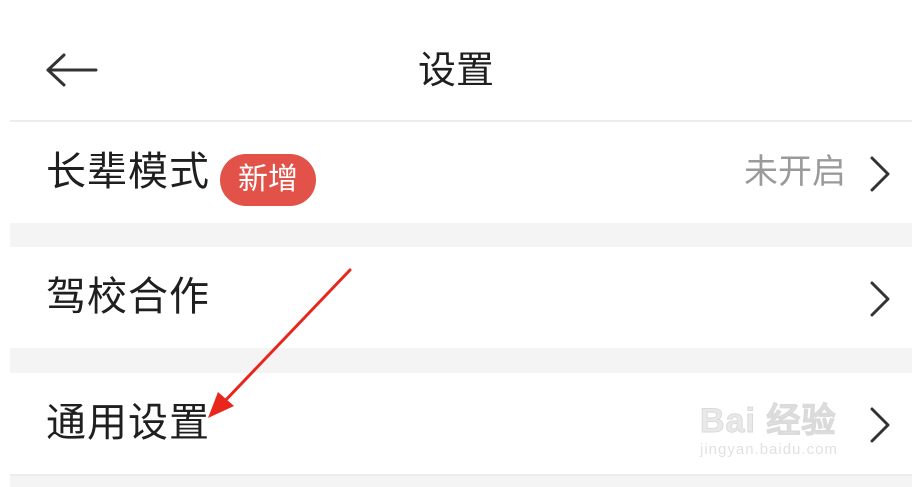  Describe the element at coordinates (795, 172) in the screenshot. I see `settings-item-value: 未开启` at that location.